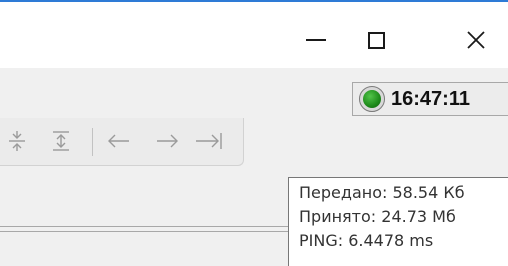 The height and width of the screenshot is (266, 508). I want to click on expand-all-button, so click(61, 141).